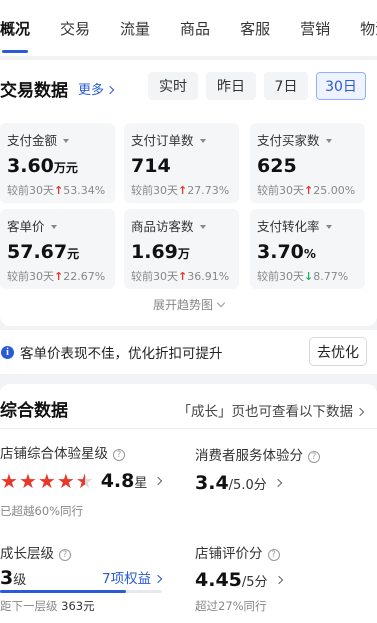 The height and width of the screenshot is (623, 377). I want to click on store-review-label: 店铺评价分?, so click(237, 552).